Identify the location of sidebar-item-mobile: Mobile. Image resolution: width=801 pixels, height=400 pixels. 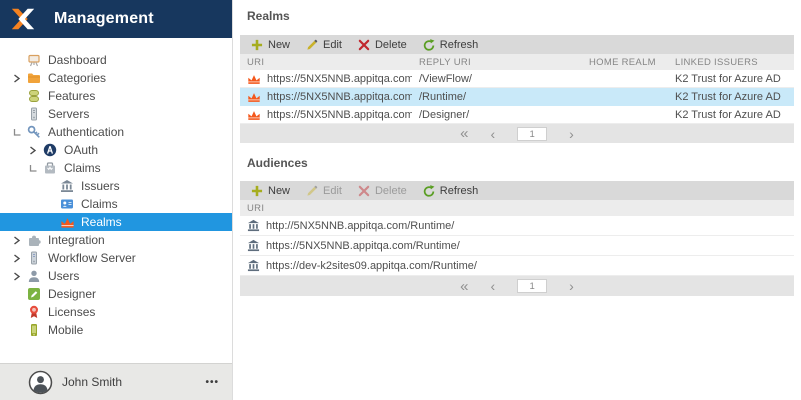
(116, 330).